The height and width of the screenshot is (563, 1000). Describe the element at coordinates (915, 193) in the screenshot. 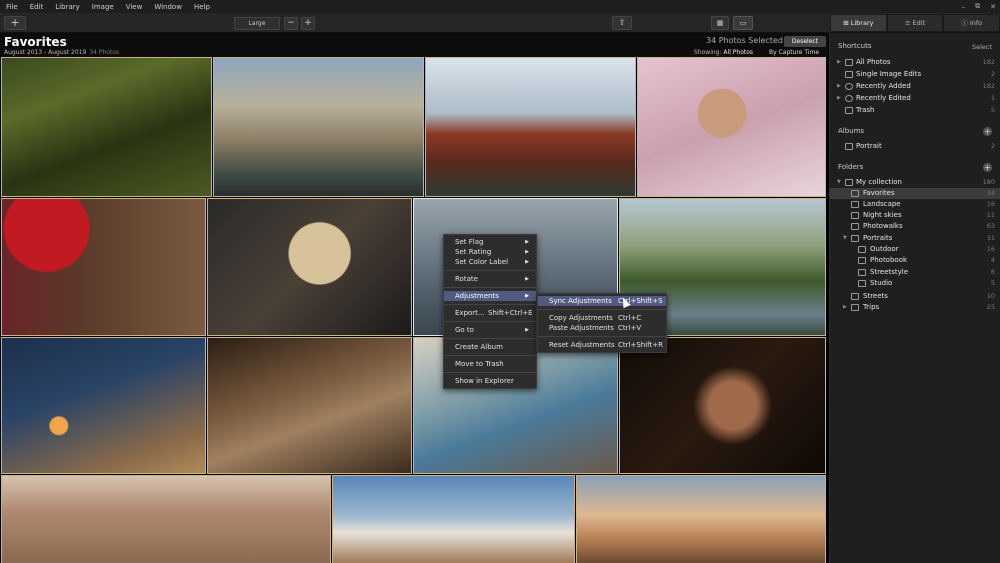

I see `sidebar-item-favorites: Favorites 34` at that location.